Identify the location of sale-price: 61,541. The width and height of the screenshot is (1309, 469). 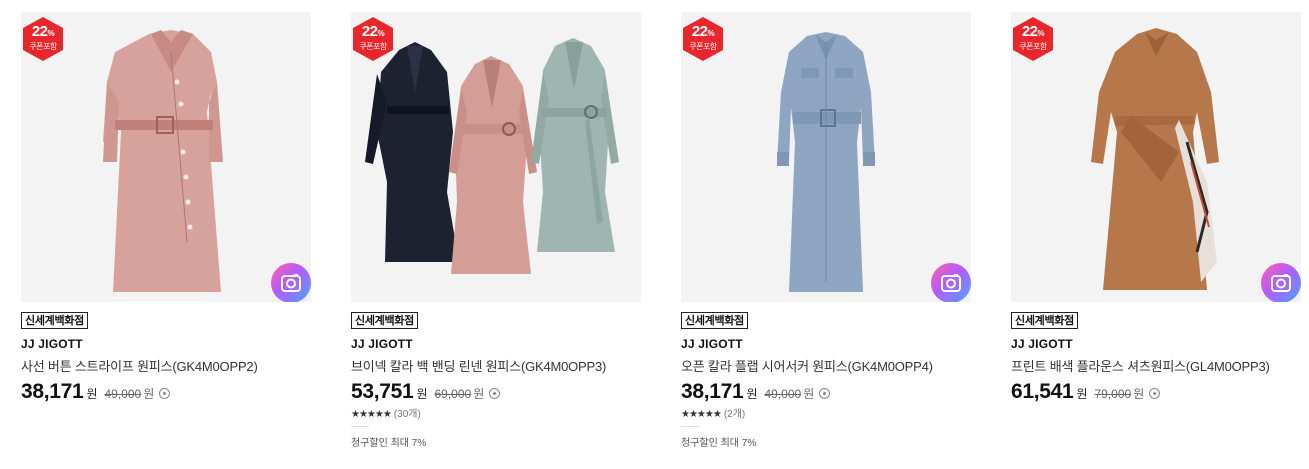
(1042, 391).